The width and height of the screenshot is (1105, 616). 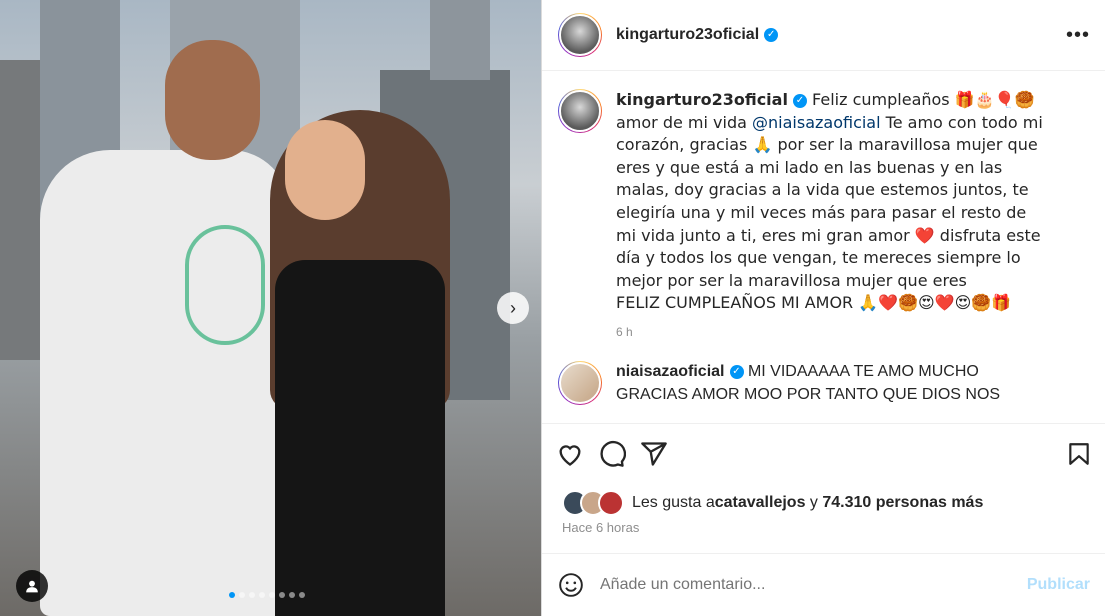 What do you see at coordinates (823, 35) in the screenshot?
I see `post-header: kingarturo23oficial ✓ •••` at bounding box center [823, 35].